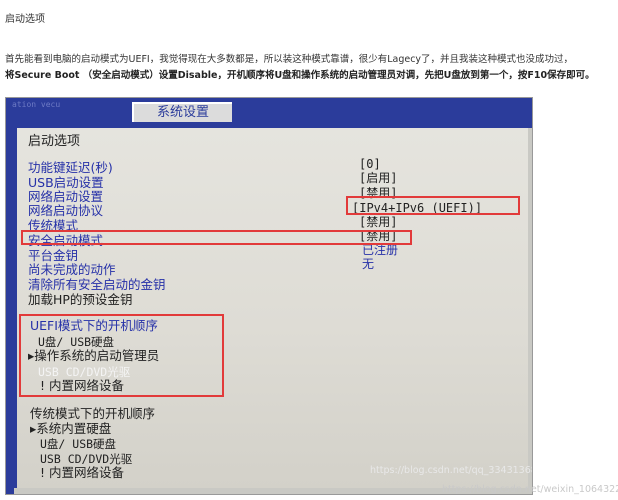 The image size is (618, 500). What do you see at coordinates (10, 311) in the screenshot?
I see `bios-left-strip` at bounding box center [10, 311].